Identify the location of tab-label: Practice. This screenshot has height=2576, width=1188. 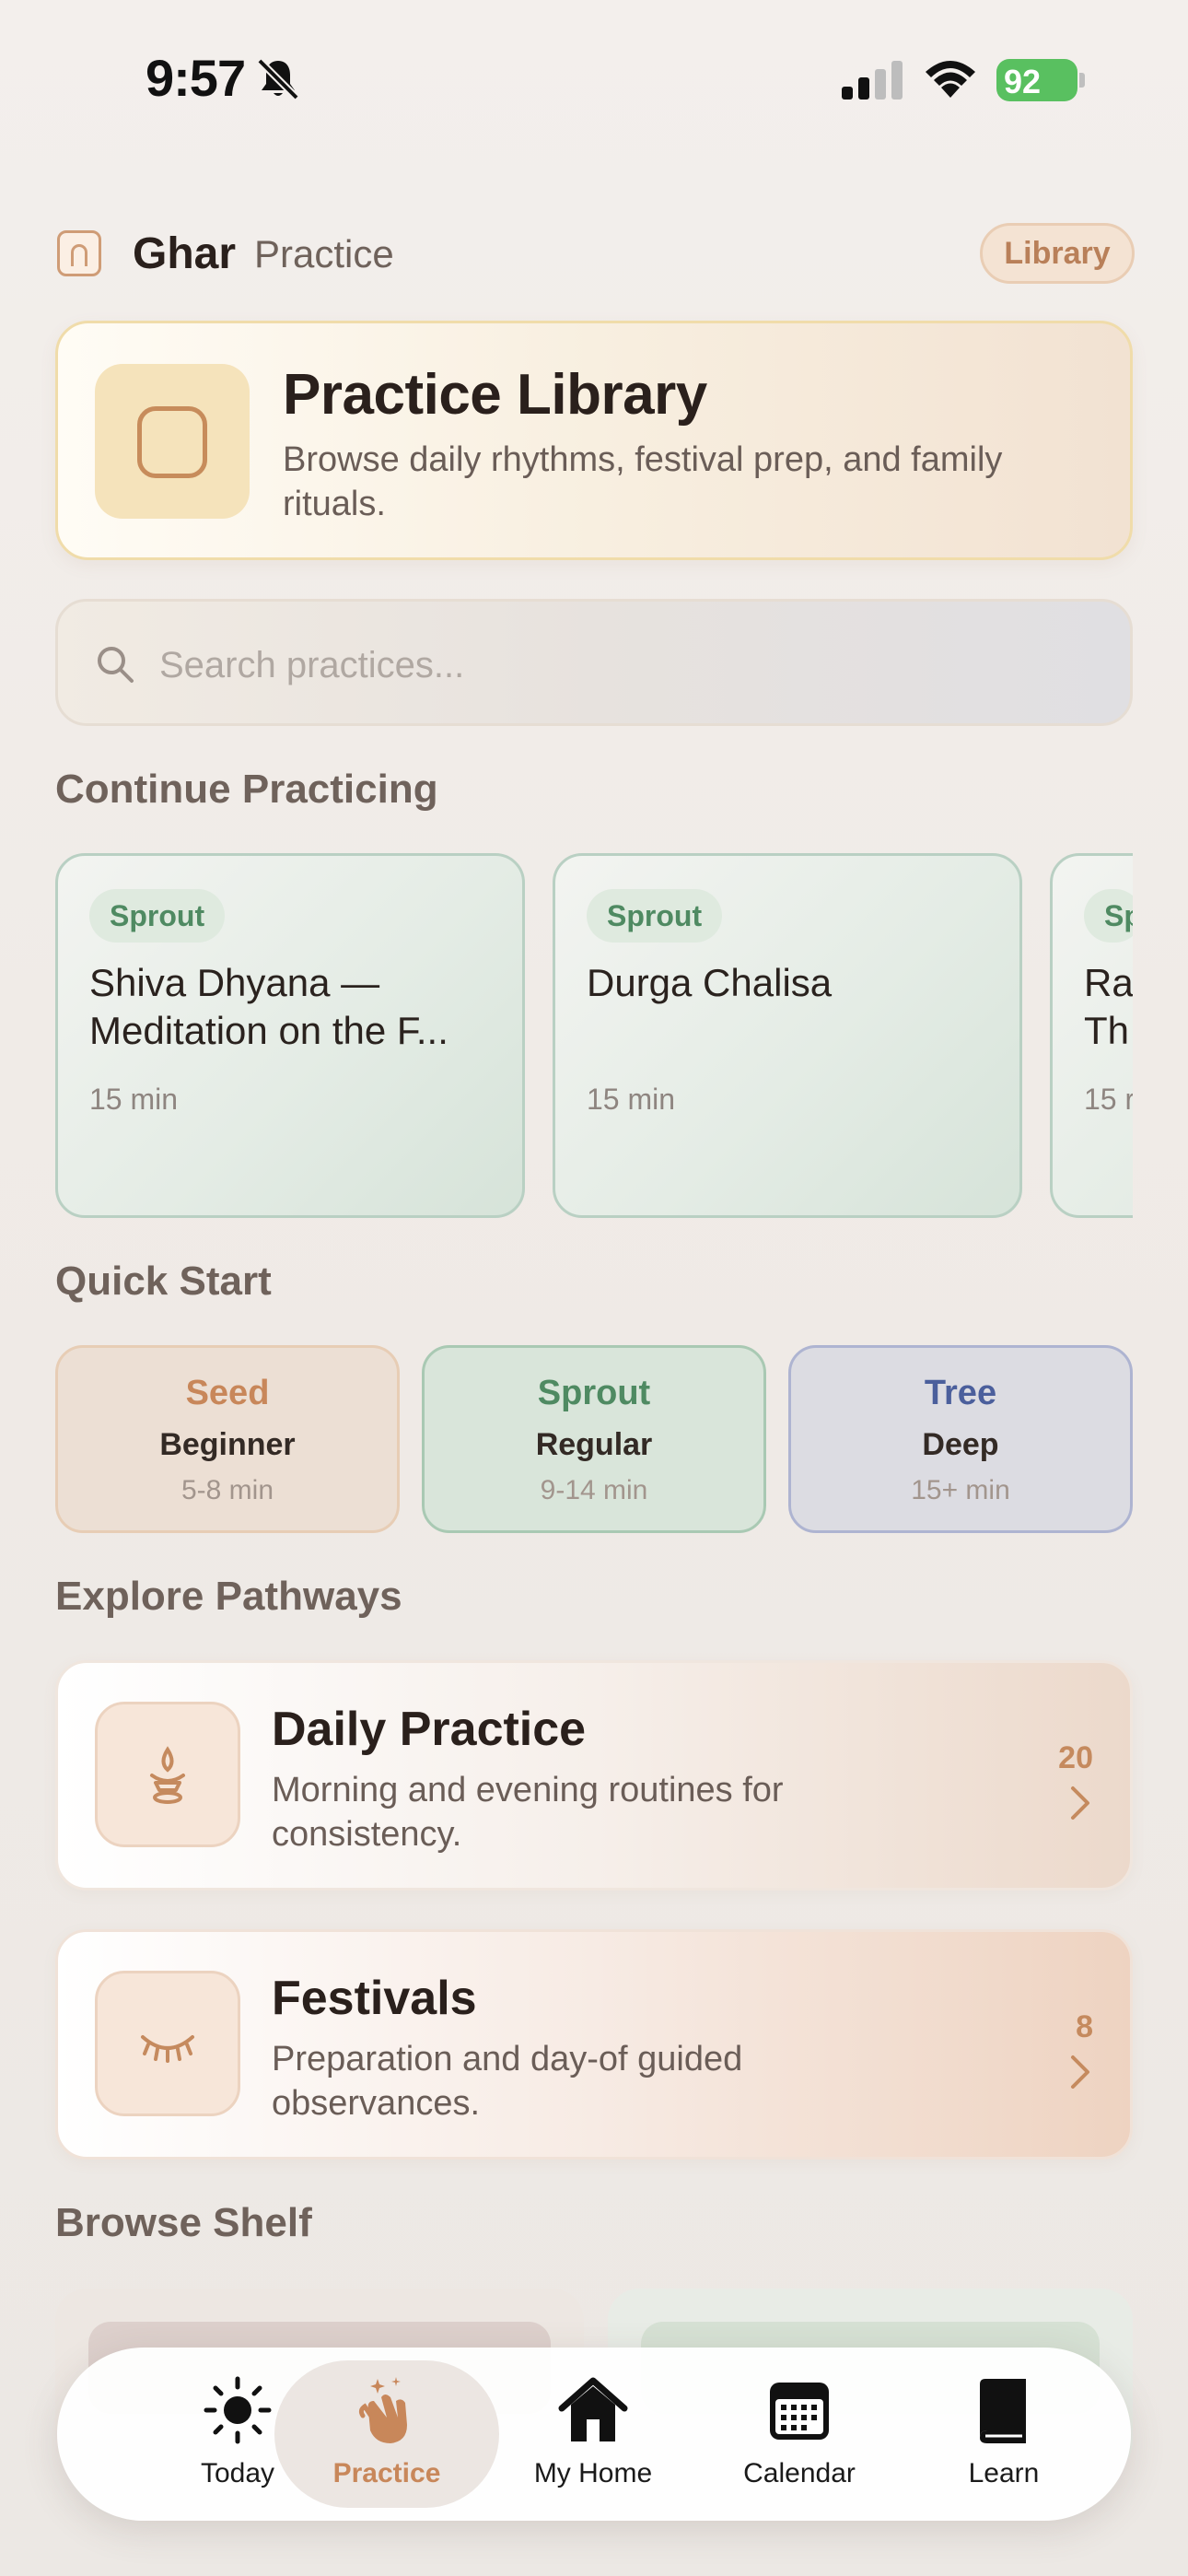
(386, 2473).